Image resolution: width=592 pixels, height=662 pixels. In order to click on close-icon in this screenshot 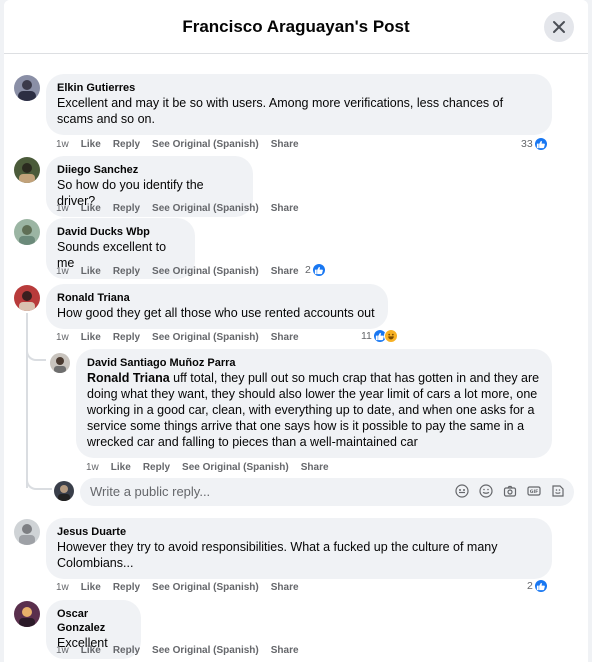, I will do `click(559, 27)`.